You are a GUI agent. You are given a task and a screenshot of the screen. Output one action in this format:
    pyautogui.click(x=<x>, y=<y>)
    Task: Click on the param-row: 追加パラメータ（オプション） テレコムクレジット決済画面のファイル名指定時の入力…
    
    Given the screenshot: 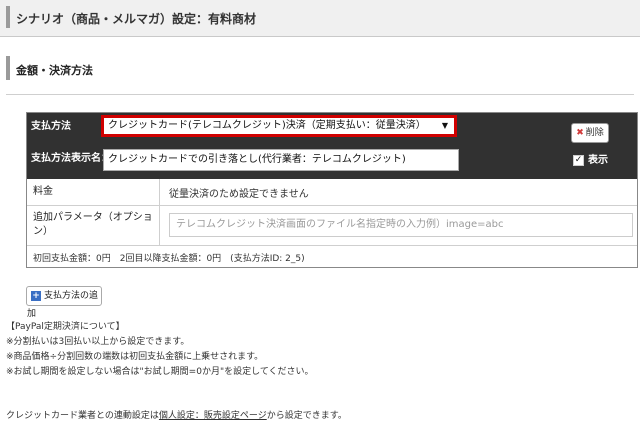 What is the action you would take?
    pyautogui.click(x=332, y=225)
    